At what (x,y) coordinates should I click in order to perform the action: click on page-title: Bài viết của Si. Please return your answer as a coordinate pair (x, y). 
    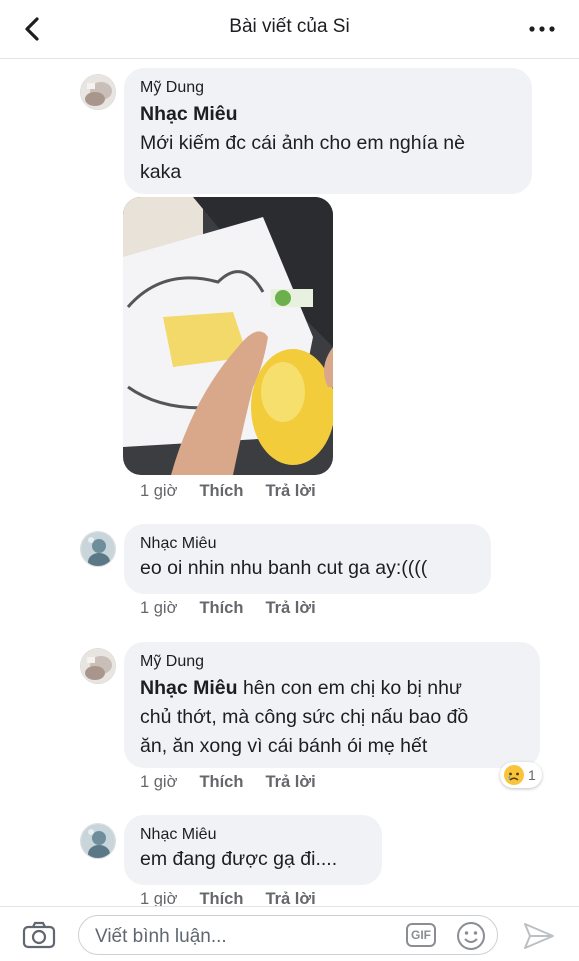
    Looking at the image, I should click on (289, 26).